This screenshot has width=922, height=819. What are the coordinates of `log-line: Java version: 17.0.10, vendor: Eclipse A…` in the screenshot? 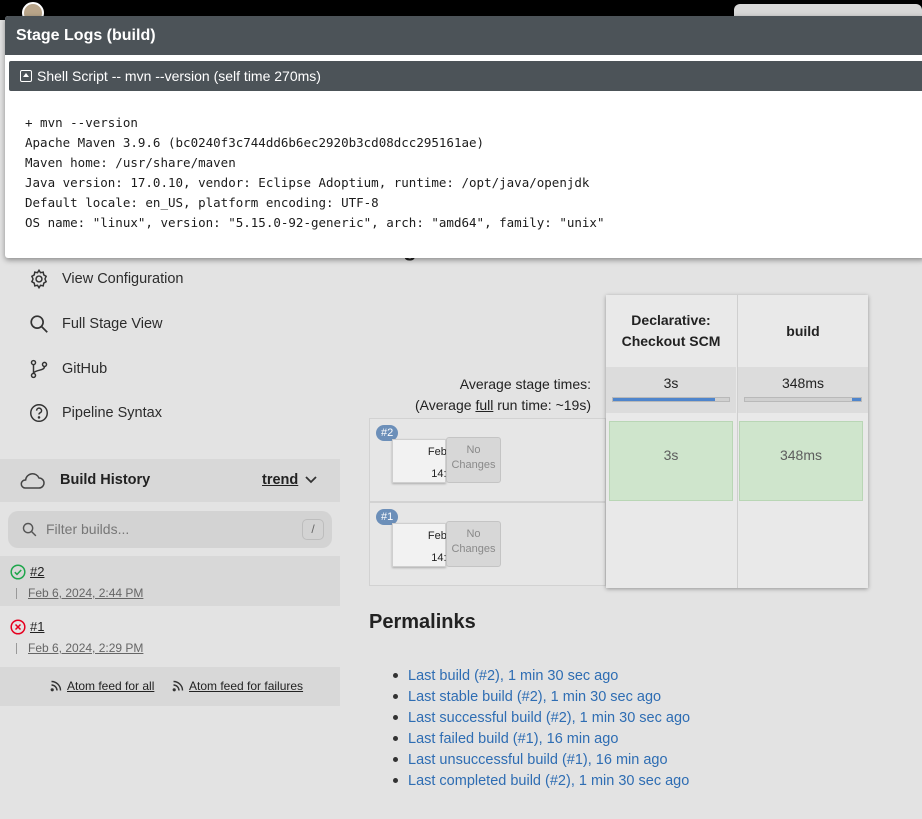 It's located at (307, 182).